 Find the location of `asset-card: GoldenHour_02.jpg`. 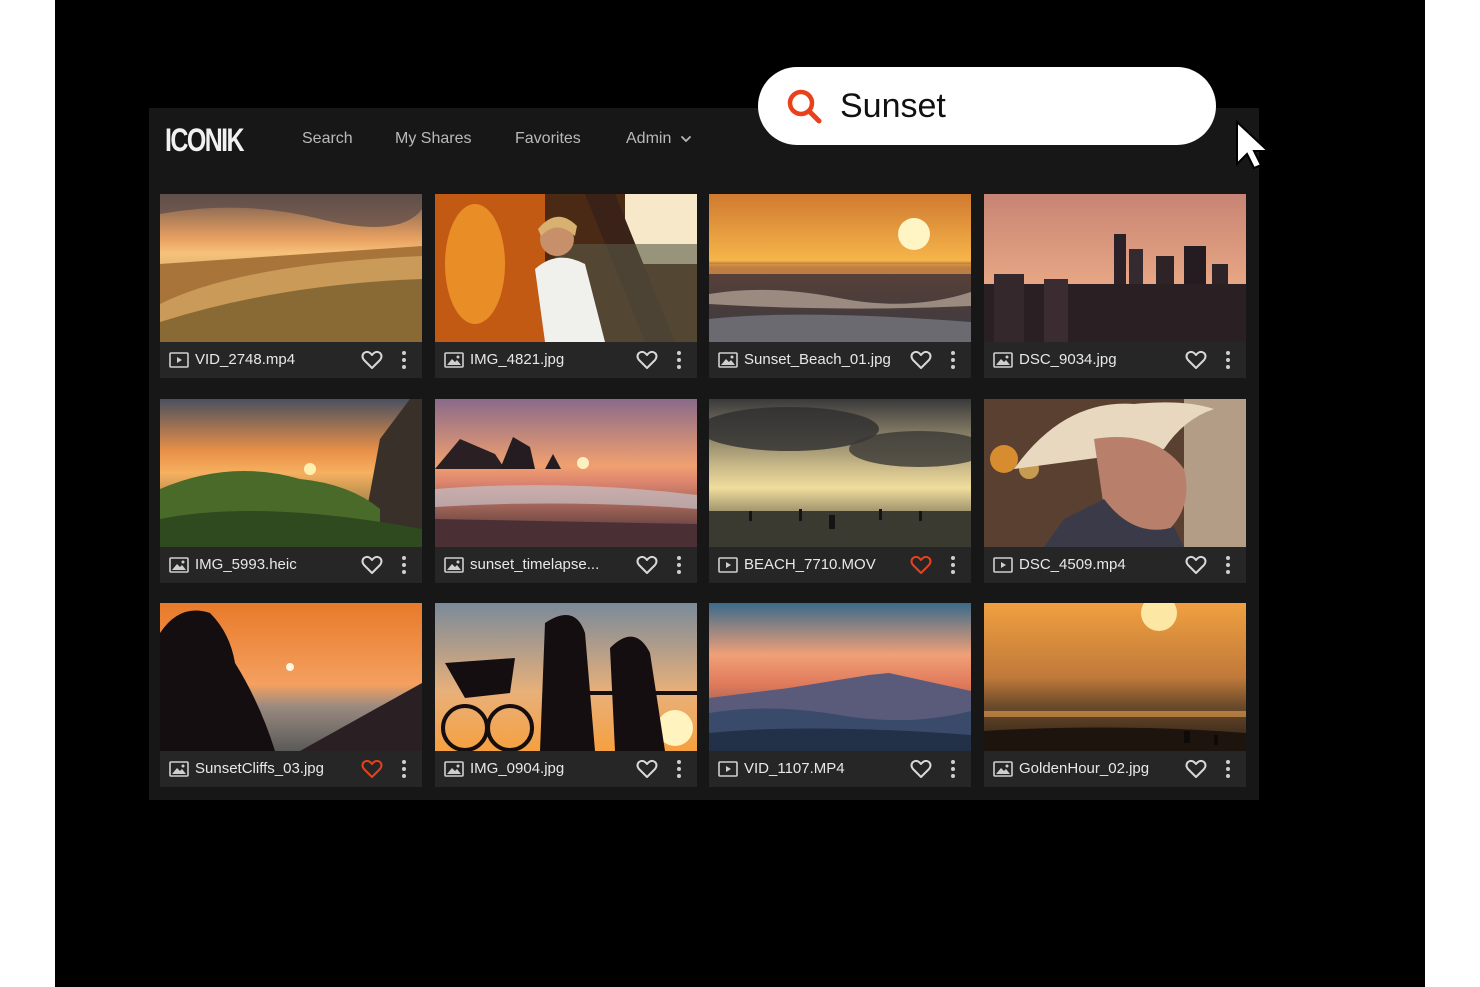

asset-card: GoldenHour_02.jpg is located at coordinates (1115, 695).